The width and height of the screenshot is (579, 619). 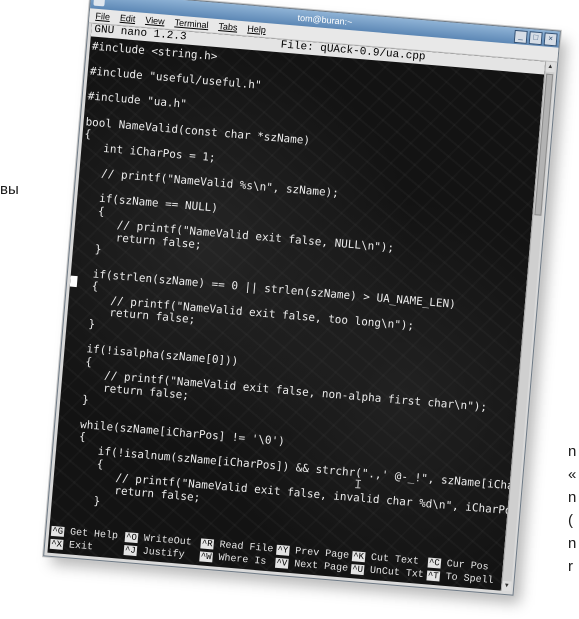 What do you see at coordinates (570, 520) in the screenshot?
I see `side-text-fragment: (` at bounding box center [570, 520].